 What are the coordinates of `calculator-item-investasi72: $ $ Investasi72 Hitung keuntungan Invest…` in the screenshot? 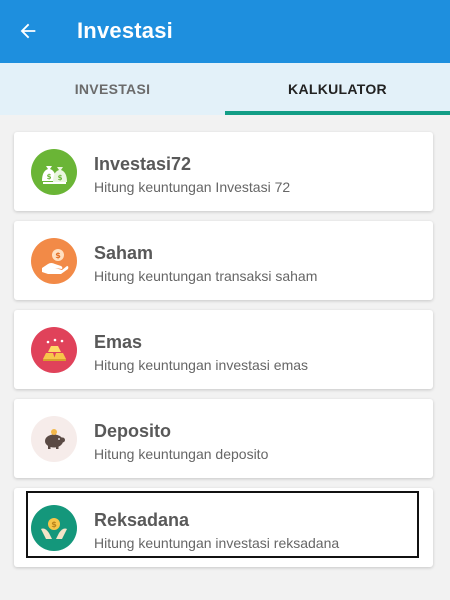 It's located at (223, 171).